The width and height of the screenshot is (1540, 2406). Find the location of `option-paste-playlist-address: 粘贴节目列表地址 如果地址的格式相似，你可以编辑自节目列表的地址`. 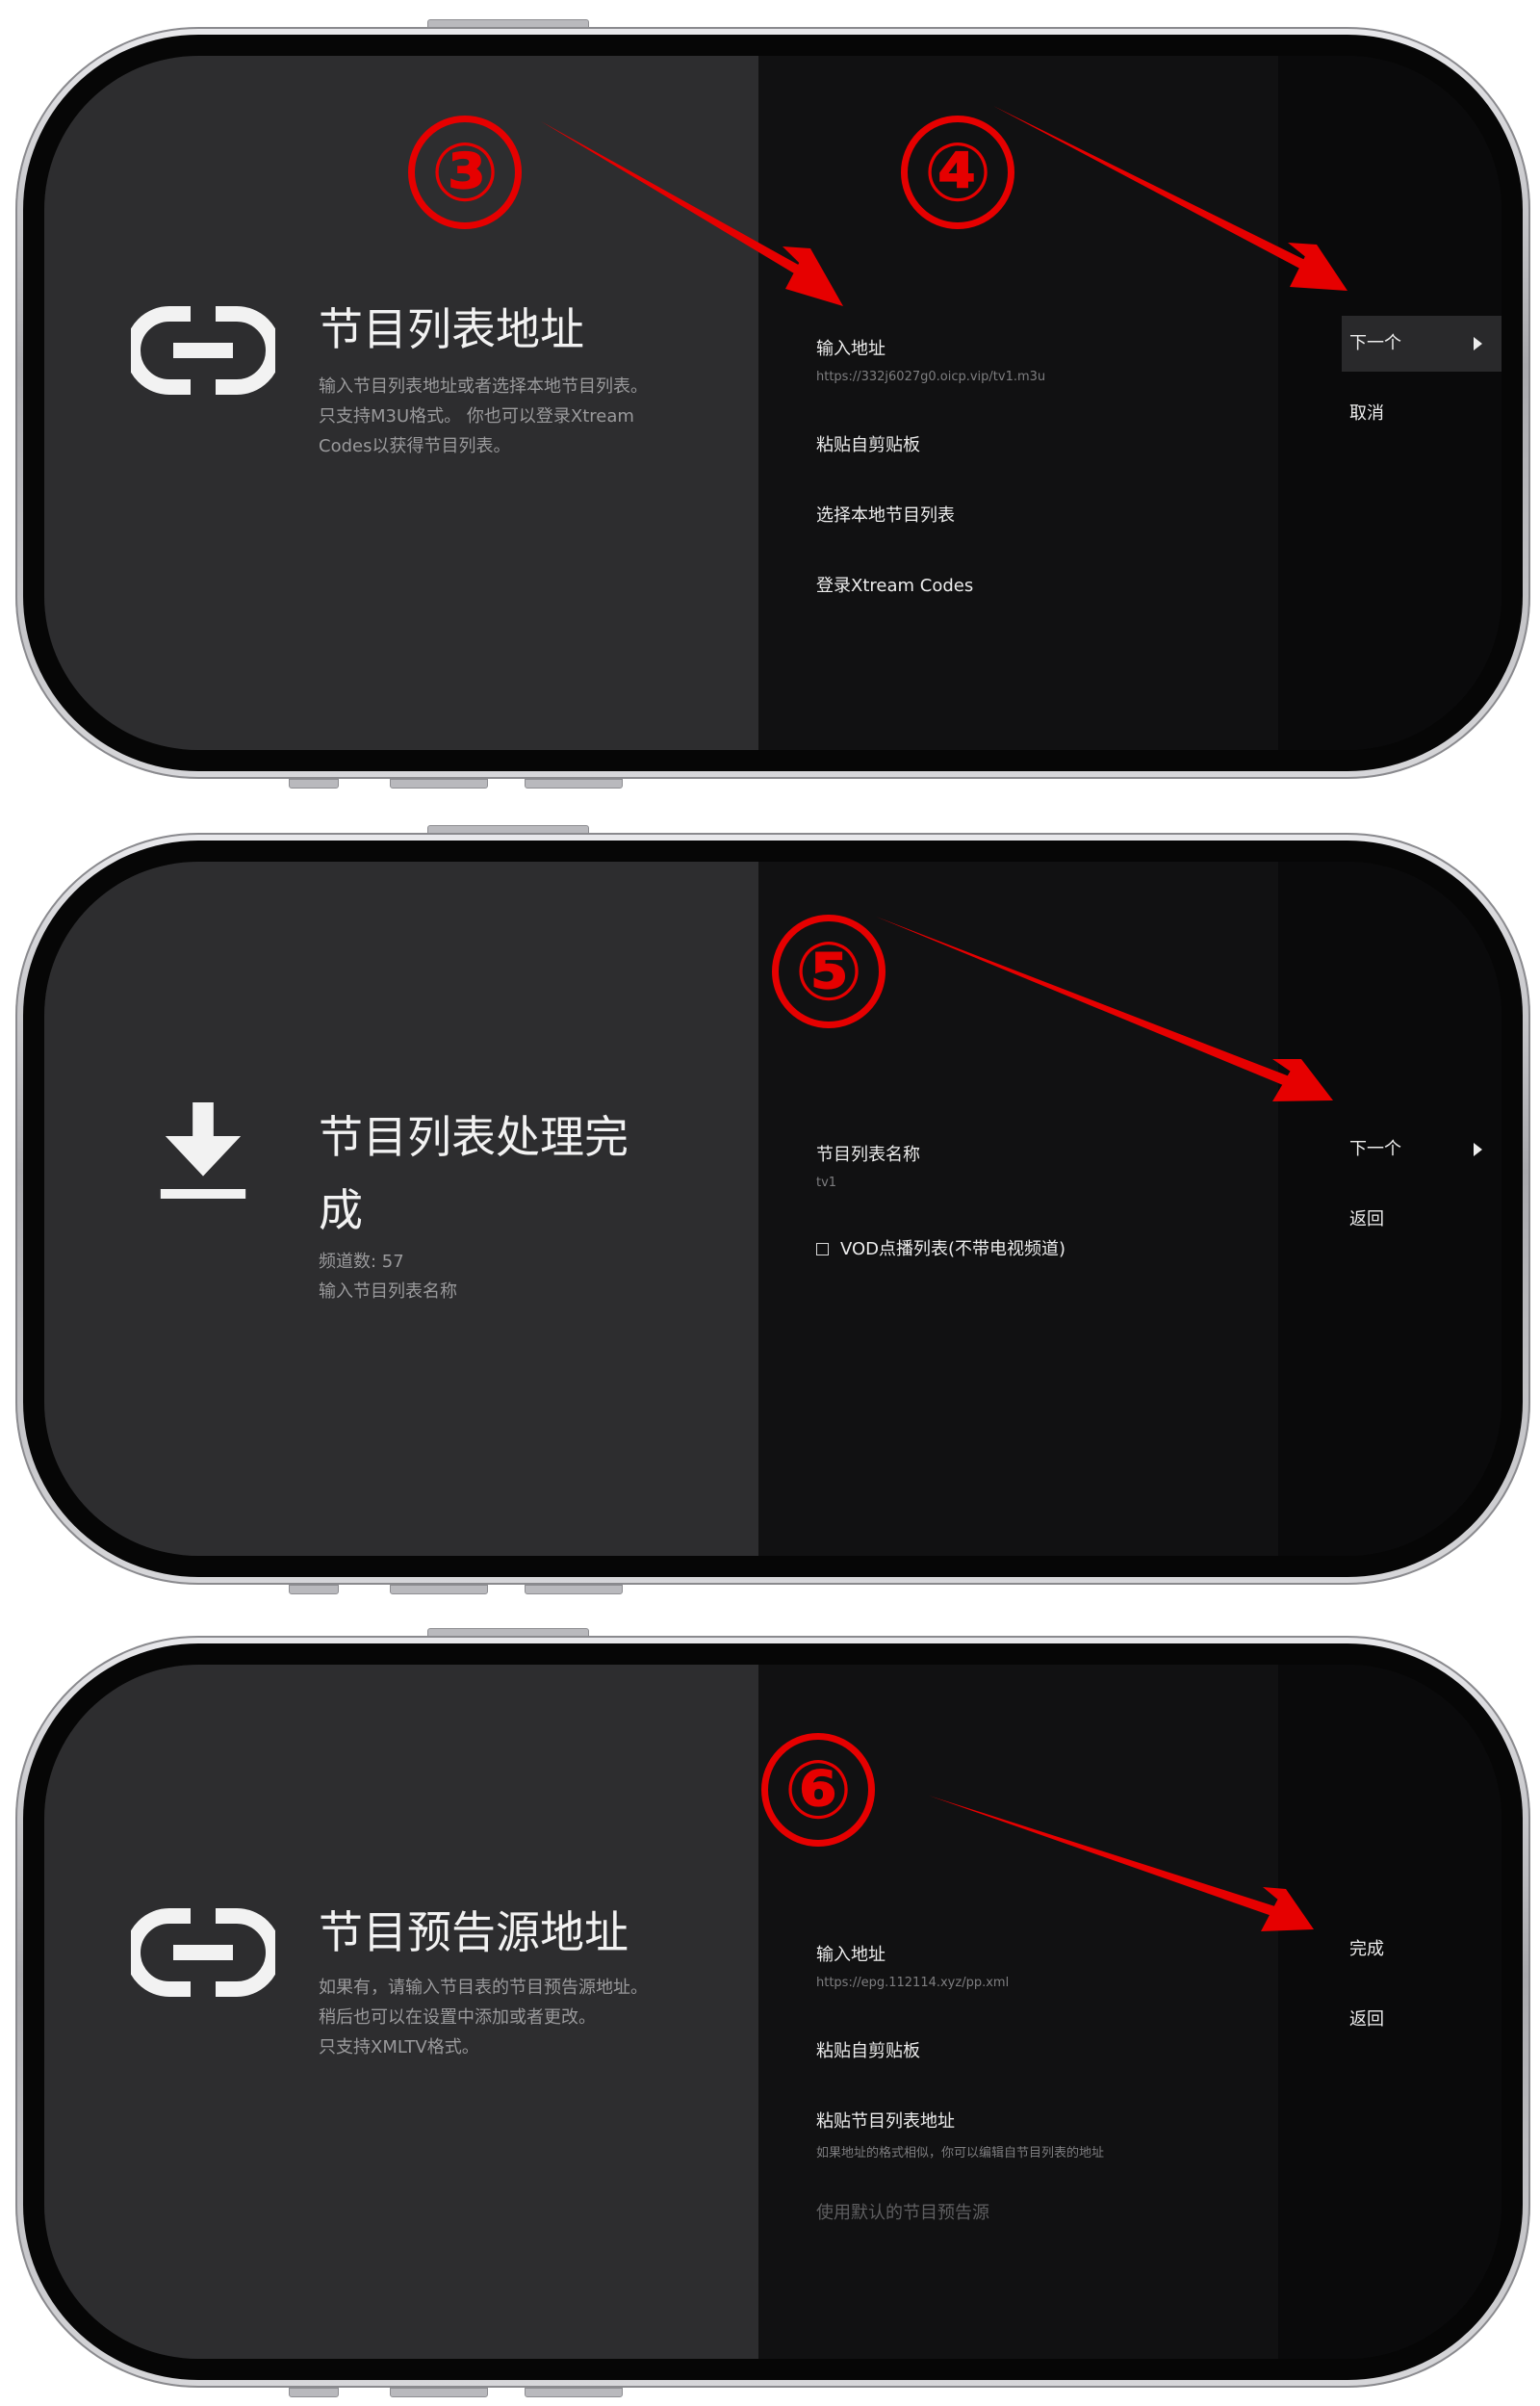

option-paste-playlist-address: 粘贴节目列表地址 如果地址的格式相似，你可以编辑自节目列表的地址 is located at coordinates (960, 2134).